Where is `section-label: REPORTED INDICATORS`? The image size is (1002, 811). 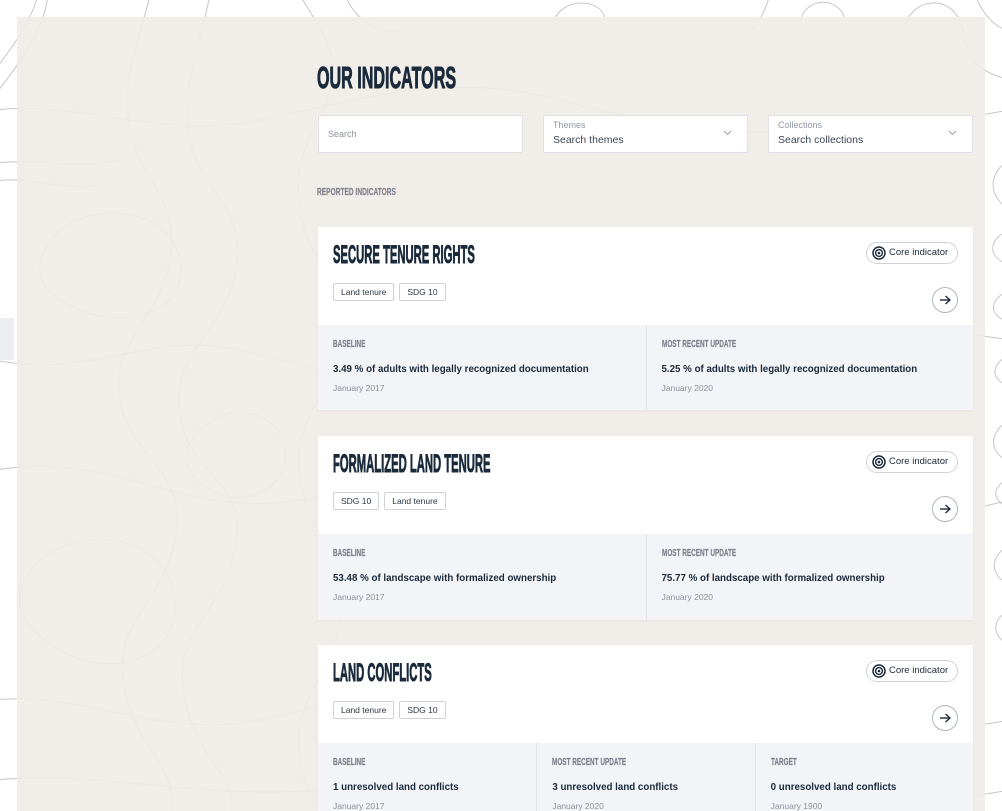 section-label: REPORTED INDICATORS is located at coordinates (356, 192).